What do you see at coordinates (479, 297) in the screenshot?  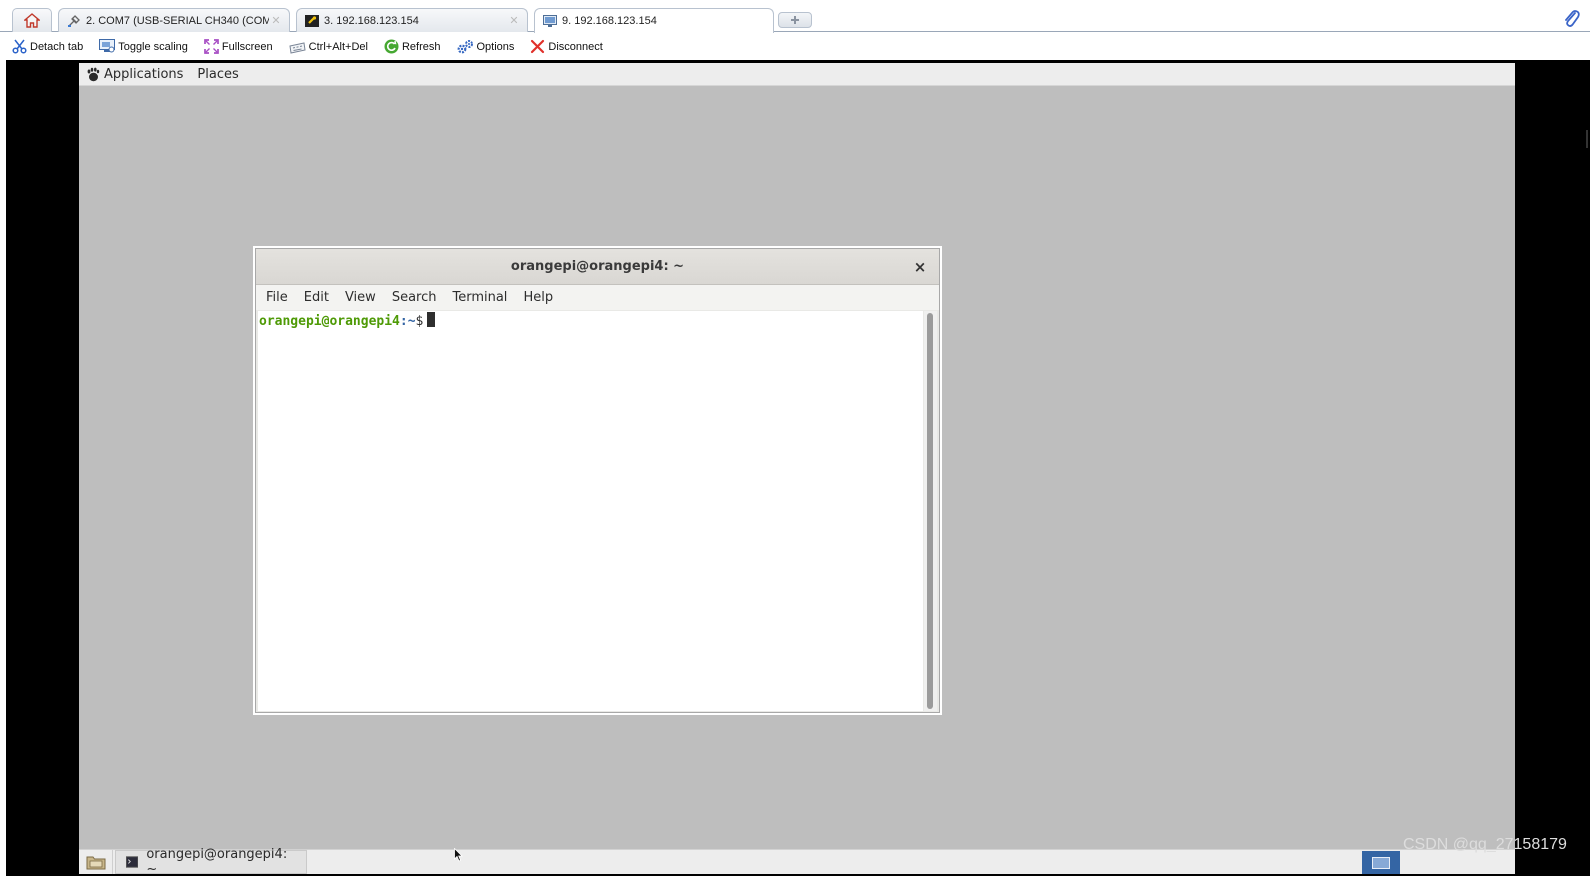 I see `menu-terminal: Terminal` at bounding box center [479, 297].